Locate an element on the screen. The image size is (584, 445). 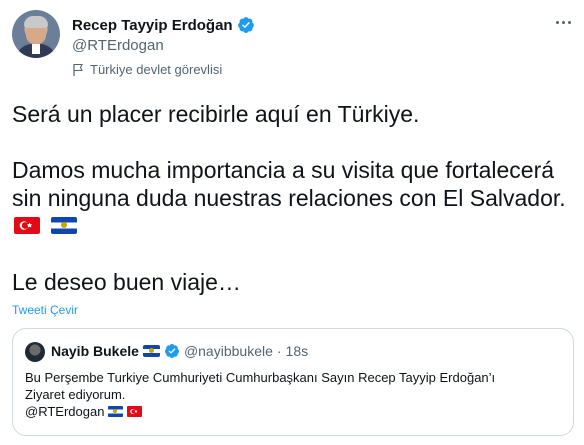
quoted-display-name: Nayib Bukele is located at coordinates (95, 351).